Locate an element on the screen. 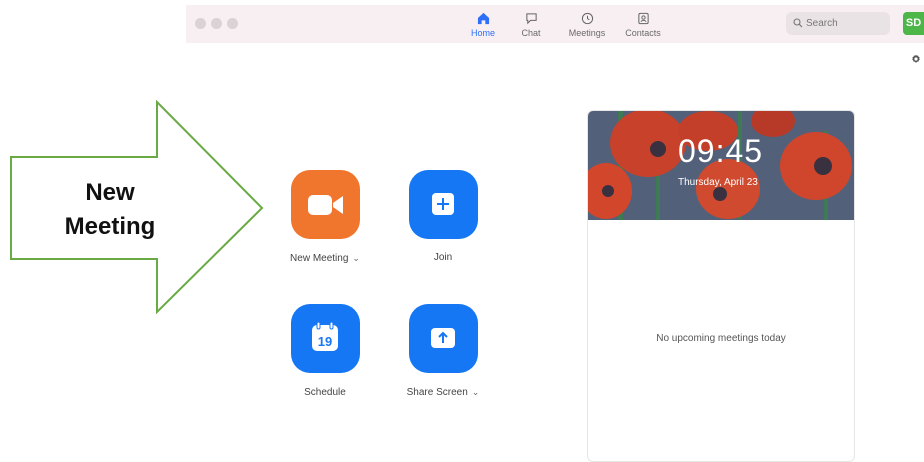  upload-arrow-icon is located at coordinates (442, 338).